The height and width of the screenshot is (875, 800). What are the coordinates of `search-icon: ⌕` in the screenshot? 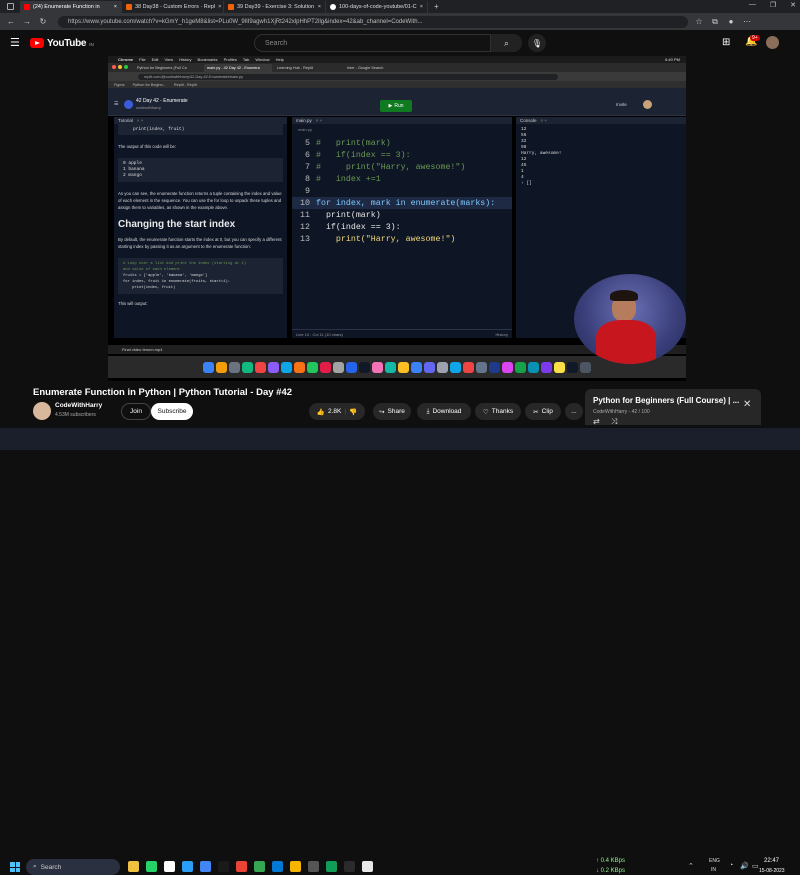 It's located at (35, 866).